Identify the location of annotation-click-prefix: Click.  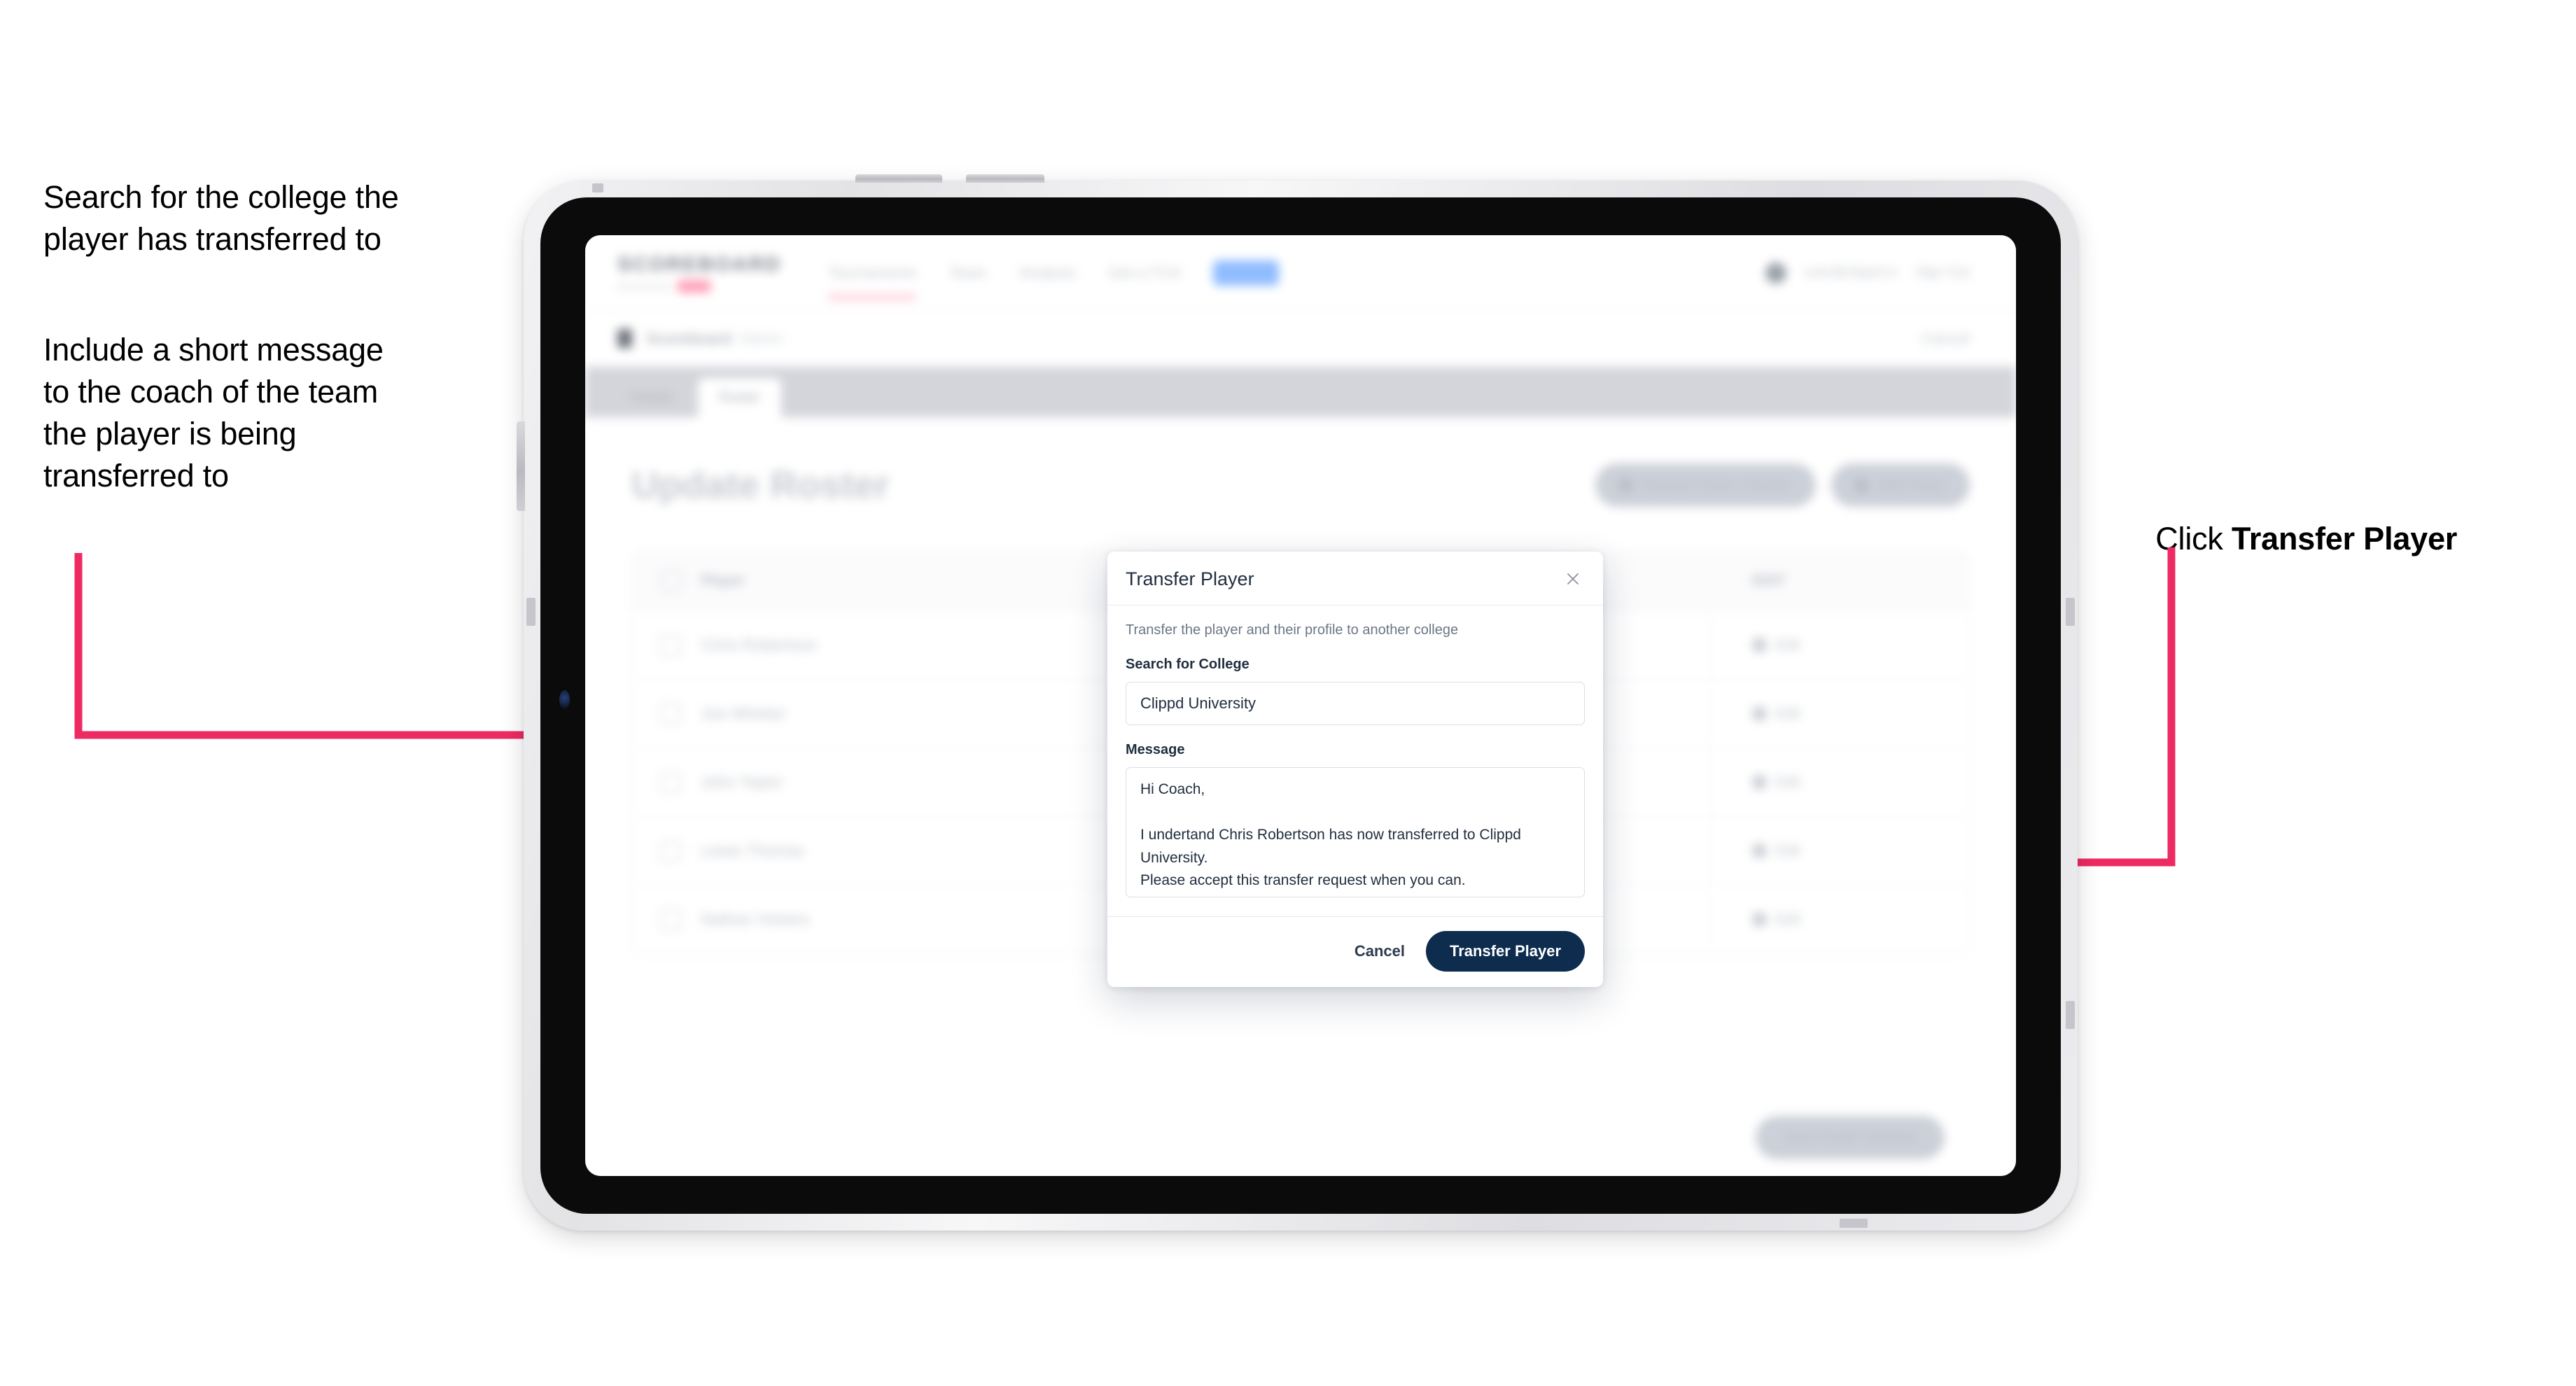
(2193, 538).